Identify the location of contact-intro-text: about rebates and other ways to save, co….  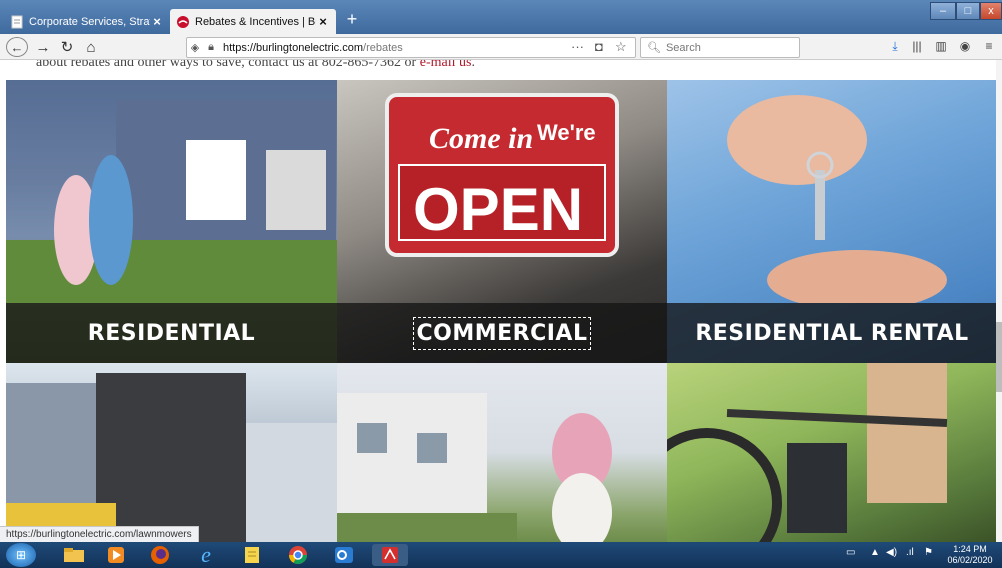
(255, 65).